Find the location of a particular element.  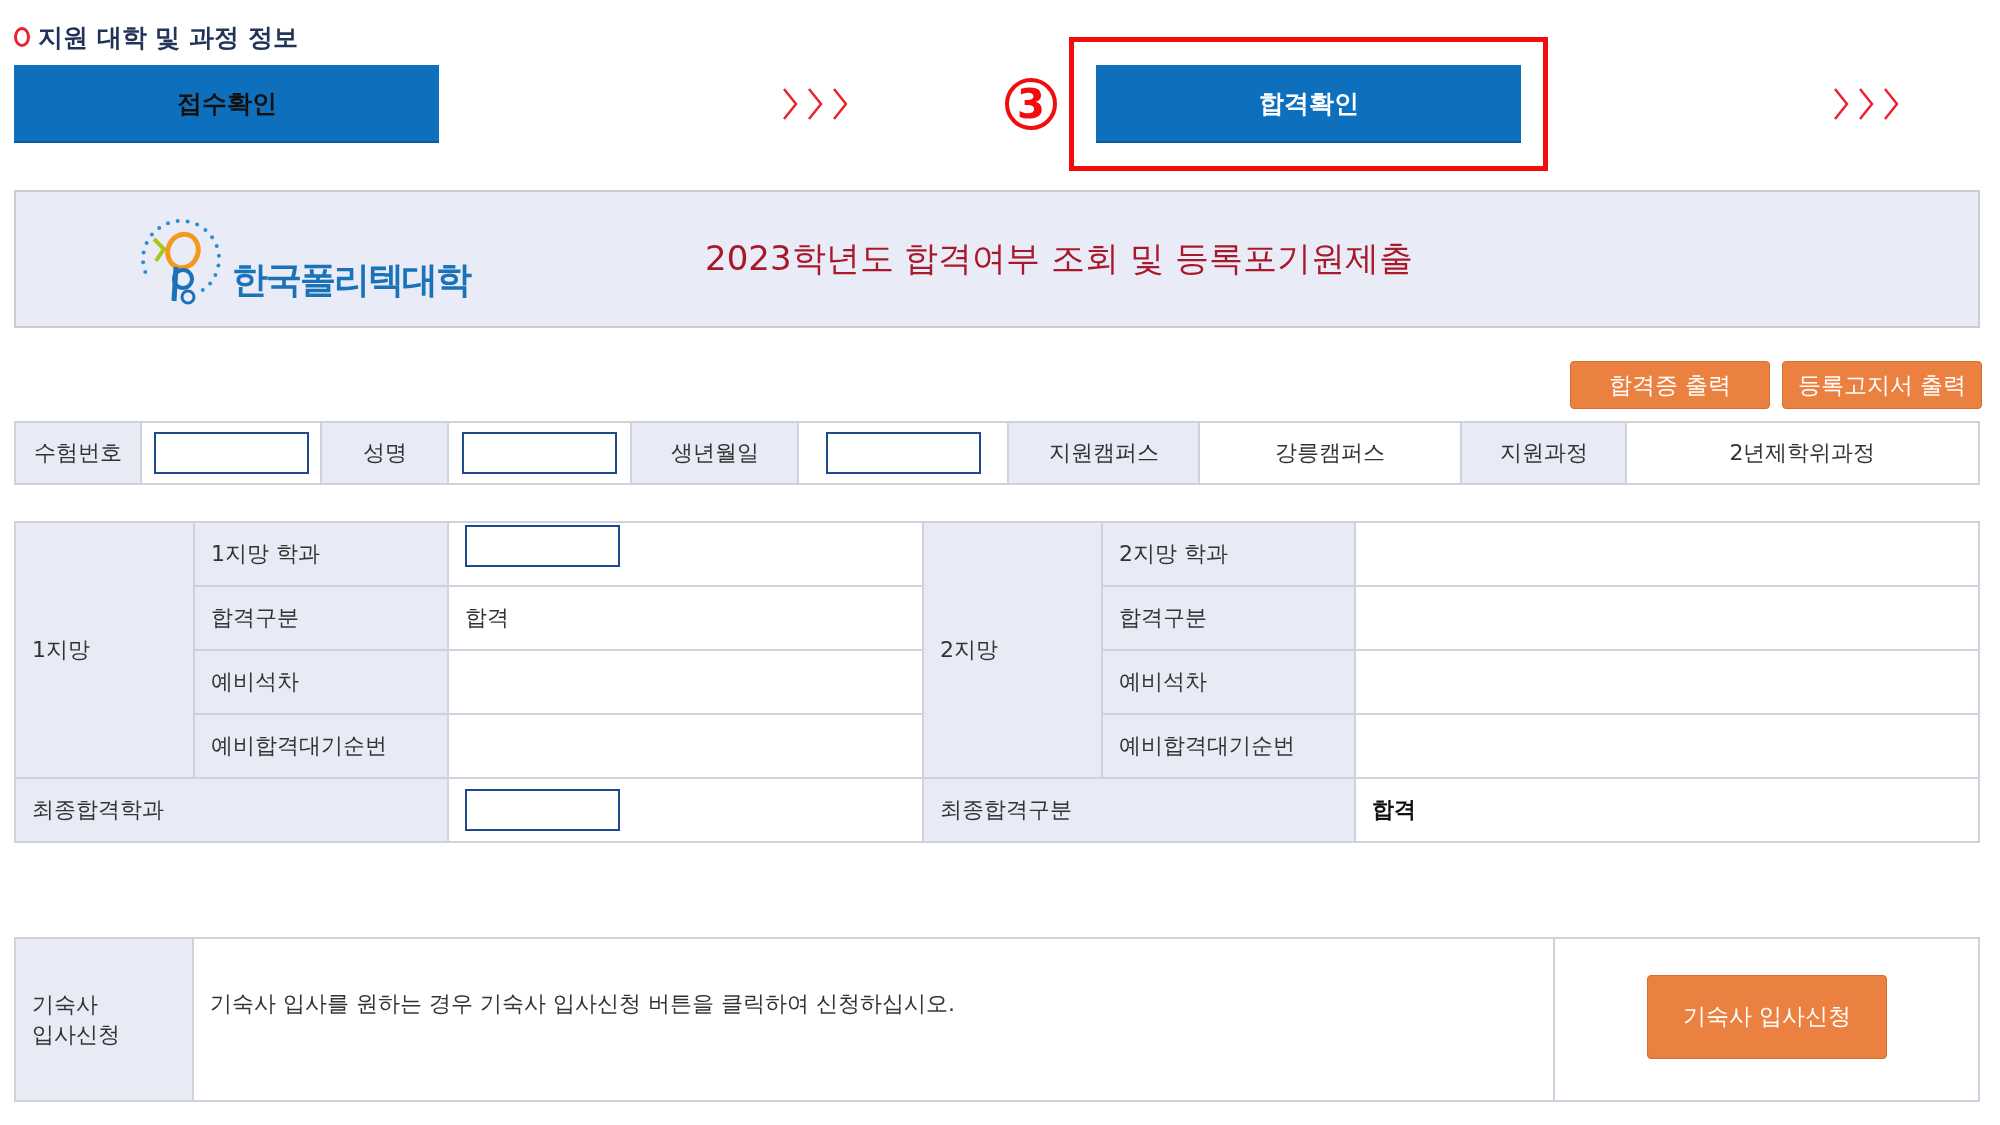

field-label: 지원캠퍼스 is located at coordinates (1103, 453).